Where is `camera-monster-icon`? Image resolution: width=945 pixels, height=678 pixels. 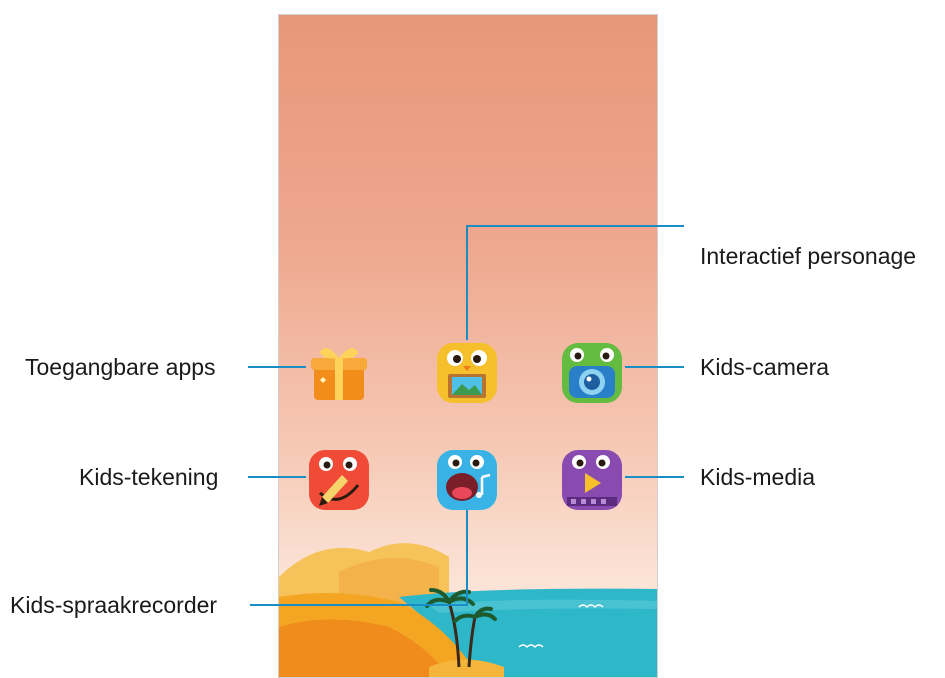
camera-monster-icon is located at coordinates (592, 373).